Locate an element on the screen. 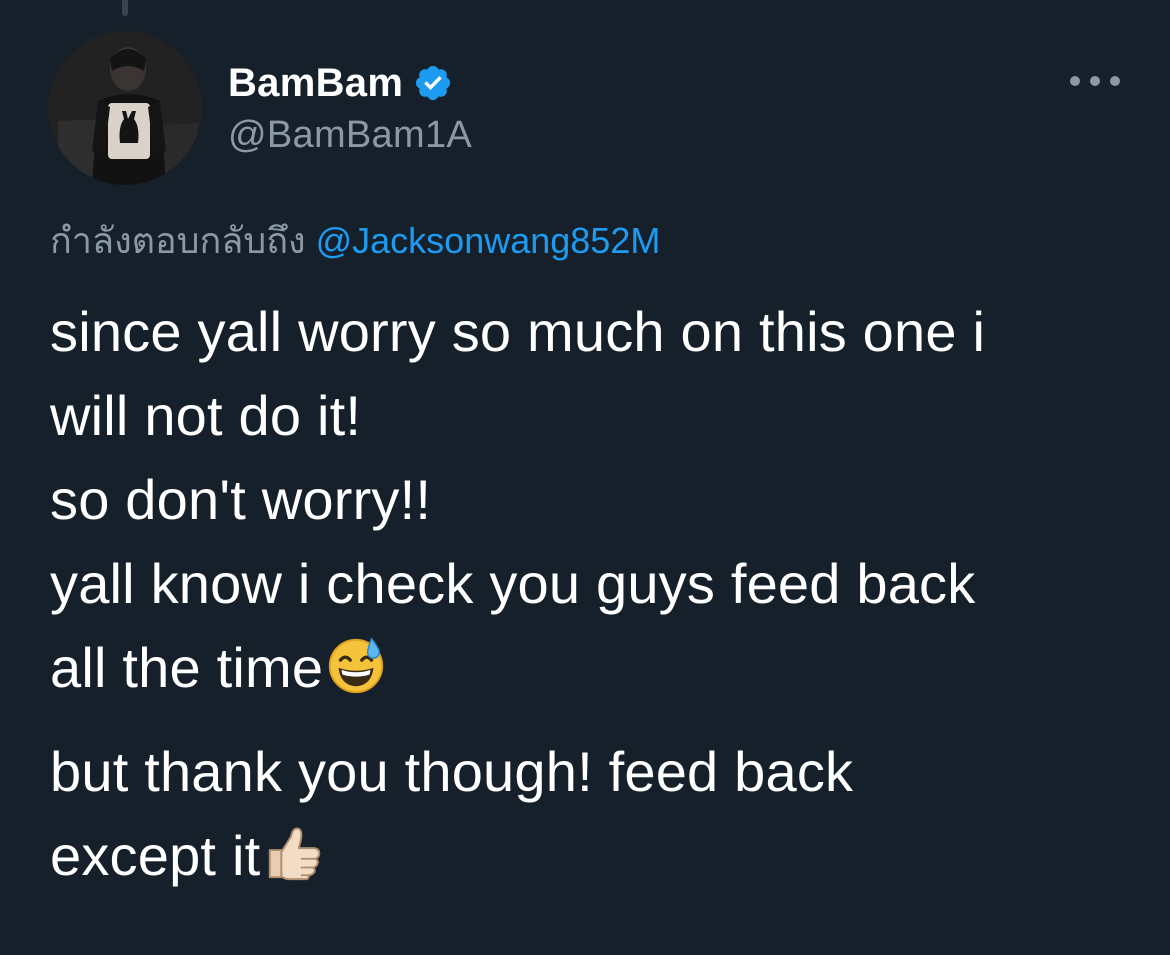 The width and height of the screenshot is (1170, 955). author-handle: @BamBam1A is located at coordinates (350, 135).